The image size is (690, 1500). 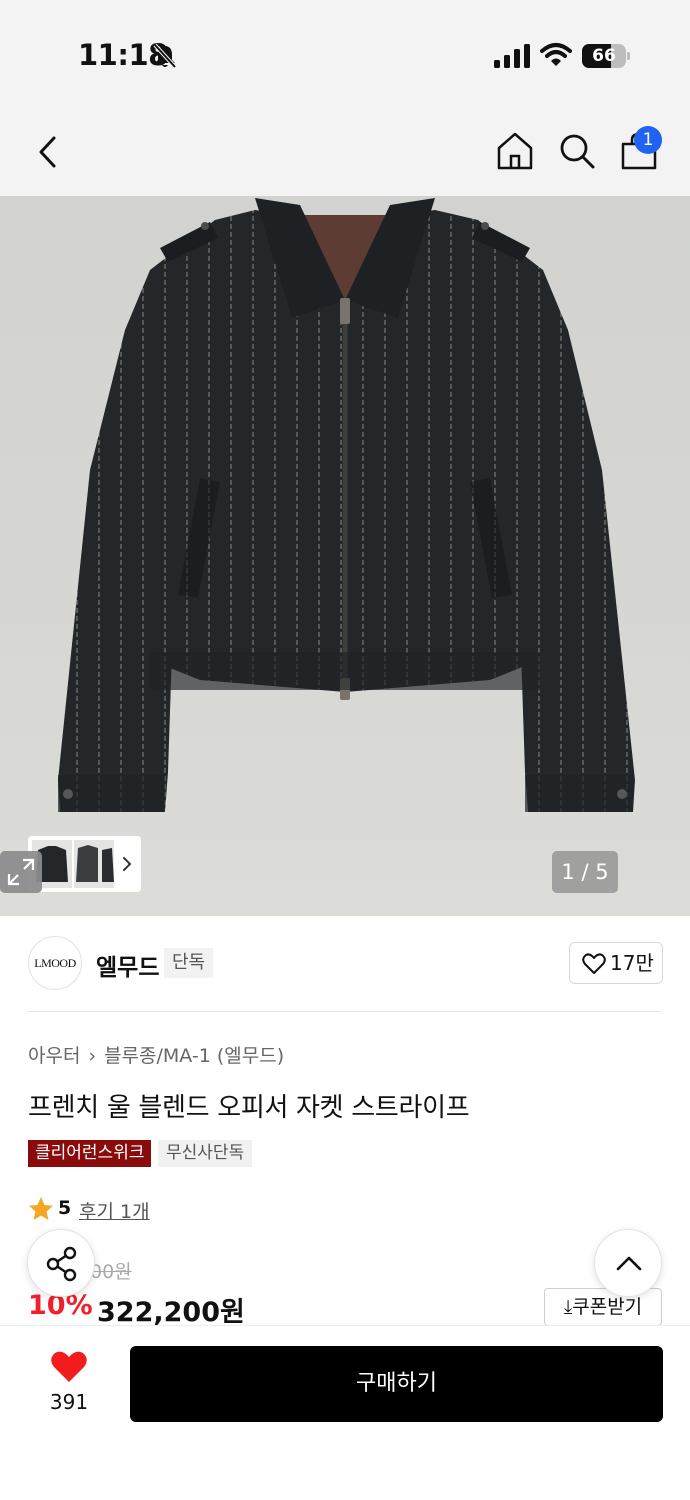 I want to click on product-title: 프렌치 울 블렌드 오피서 자켓 스트라이프, so click(x=249, y=1108).